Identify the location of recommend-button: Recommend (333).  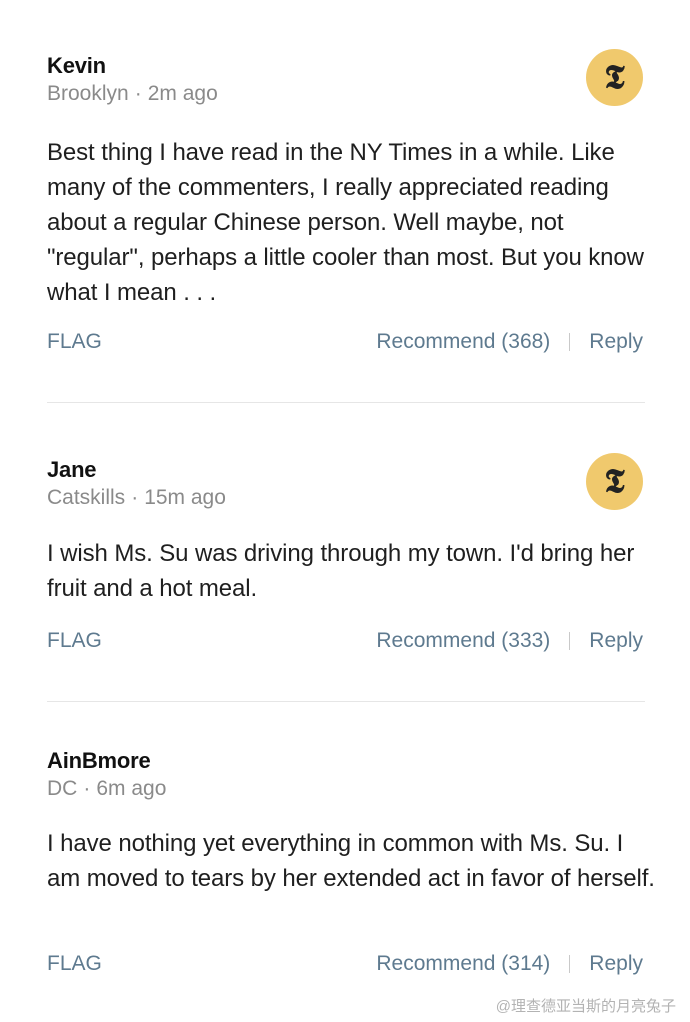
(463, 641).